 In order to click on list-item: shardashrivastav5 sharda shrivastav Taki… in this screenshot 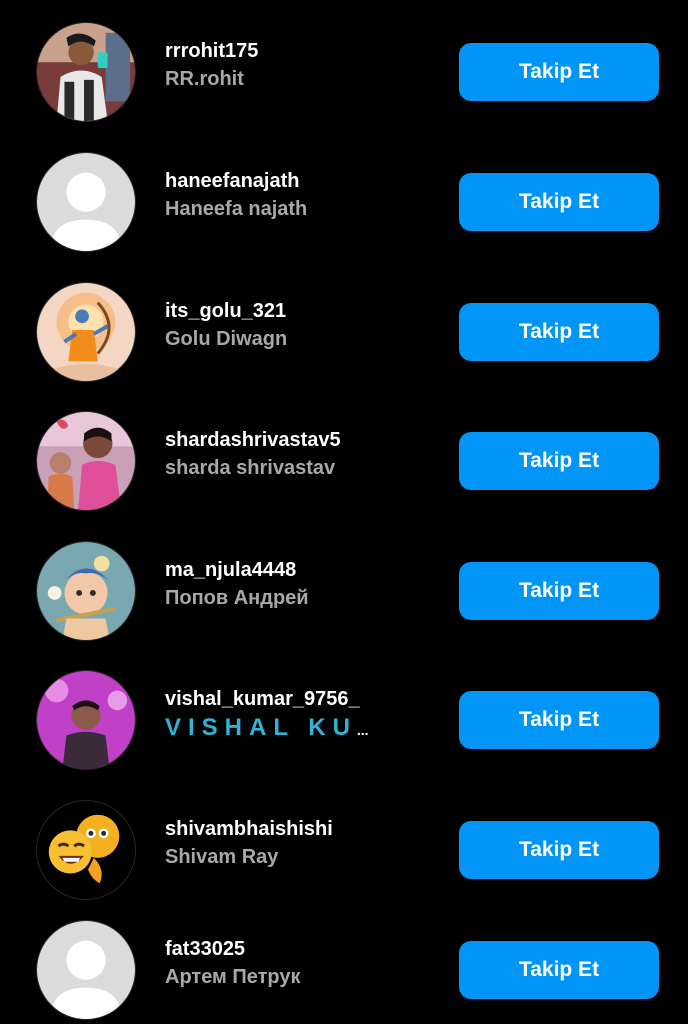, I will do `click(344, 460)`.